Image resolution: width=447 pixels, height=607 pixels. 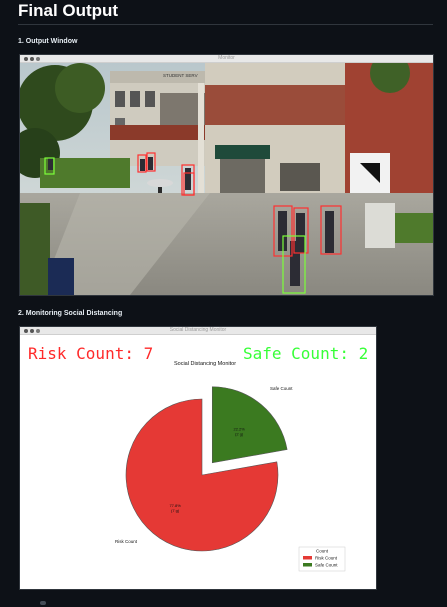 I want to click on chart-legend: Count Risk Count Safe Count, so click(x=322, y=559).